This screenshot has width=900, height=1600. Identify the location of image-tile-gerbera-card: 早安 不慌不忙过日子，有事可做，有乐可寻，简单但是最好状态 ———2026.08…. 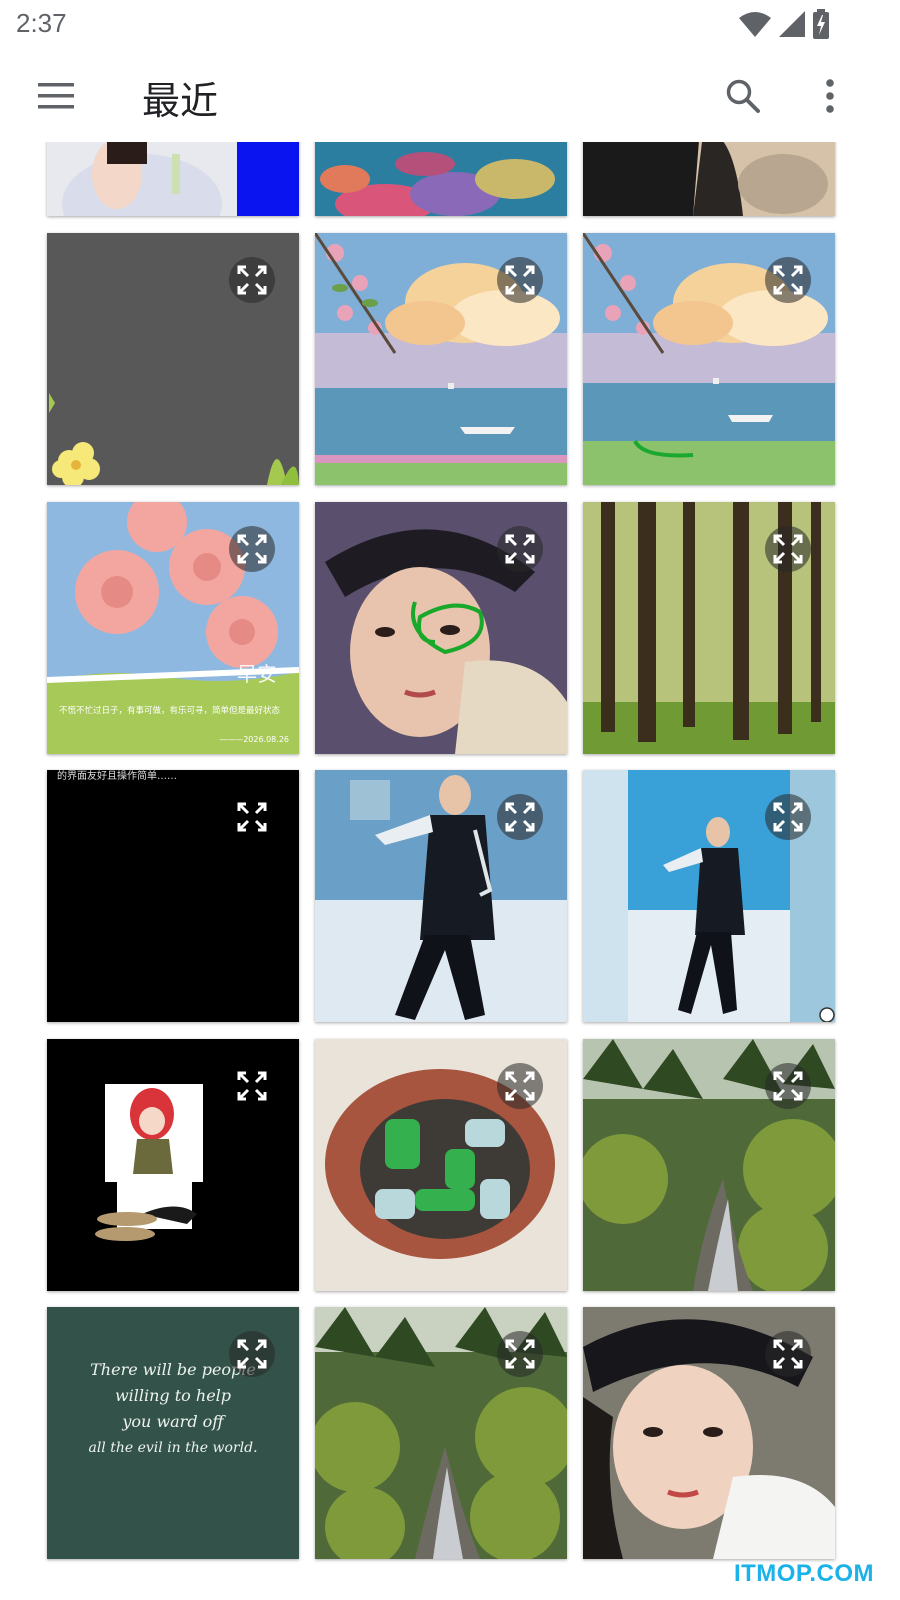
(173, 628).